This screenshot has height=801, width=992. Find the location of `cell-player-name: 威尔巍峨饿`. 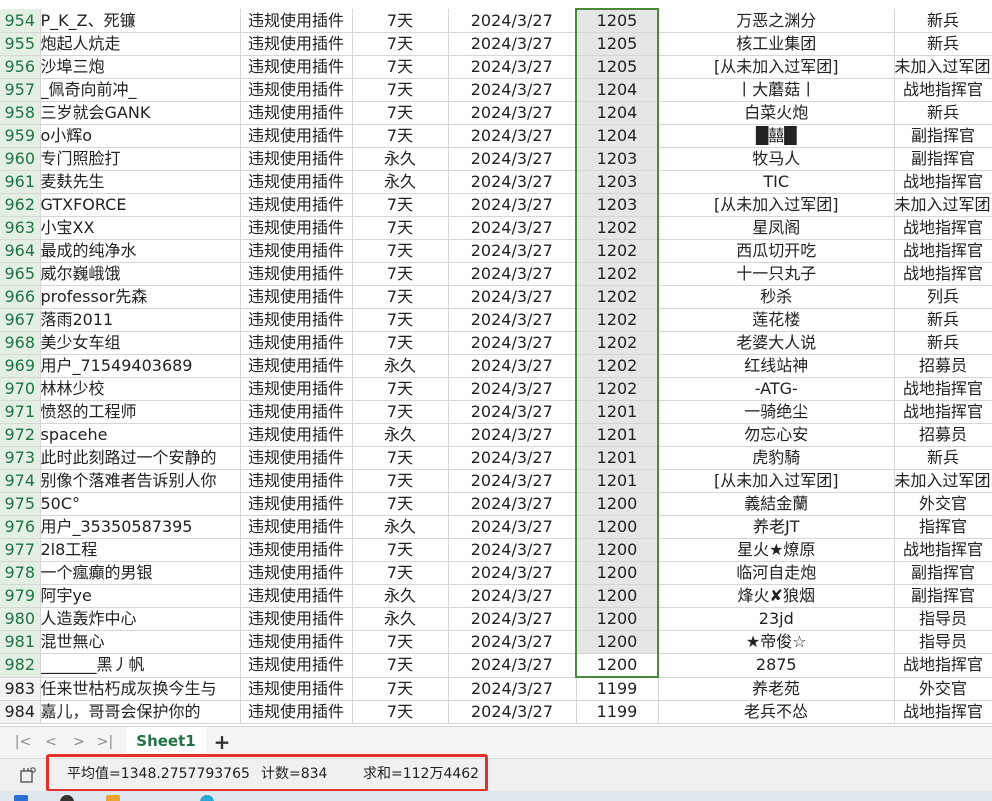

cell-player-name: 威尔巍峨饿 is located at coordinates (140, 274).